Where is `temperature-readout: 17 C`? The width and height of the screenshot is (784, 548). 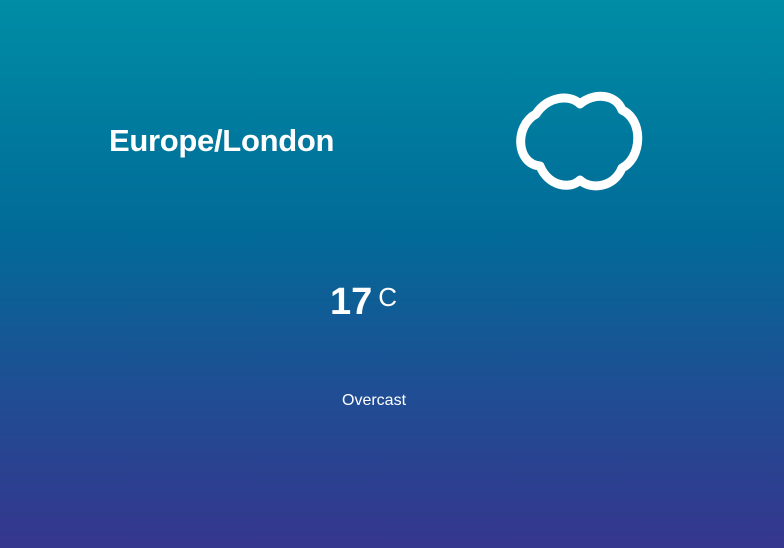 temperature-readout: 17 C is located at coordinates (363, 306).